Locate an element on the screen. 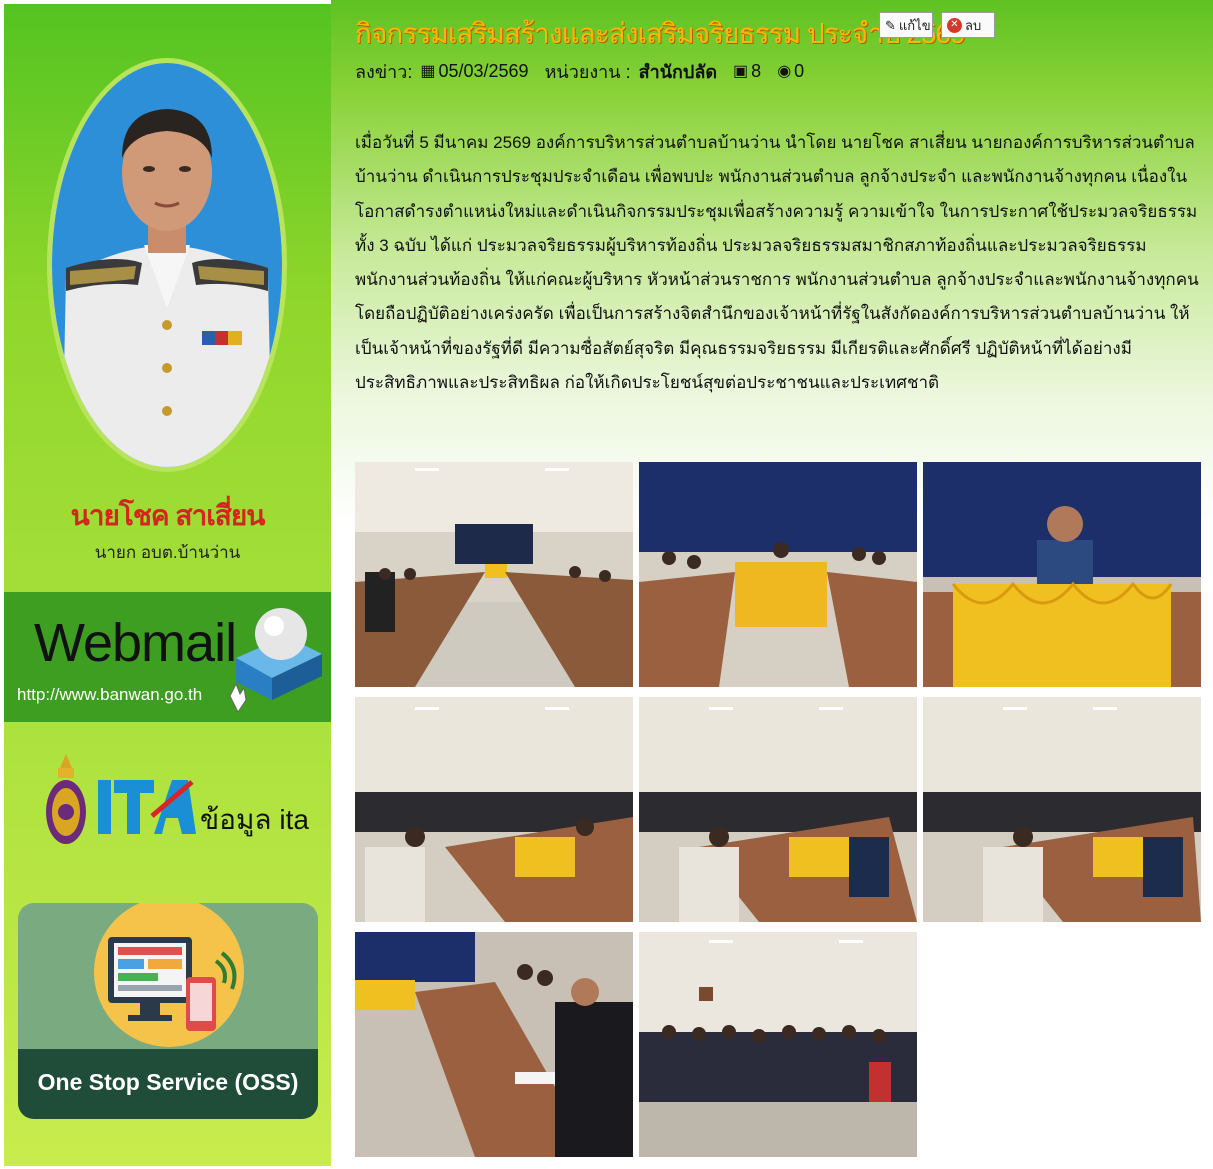 This screenshot has width=1213, height=1169. ita-banner: ข้อมูล ita is located at coordinates (167, 801).